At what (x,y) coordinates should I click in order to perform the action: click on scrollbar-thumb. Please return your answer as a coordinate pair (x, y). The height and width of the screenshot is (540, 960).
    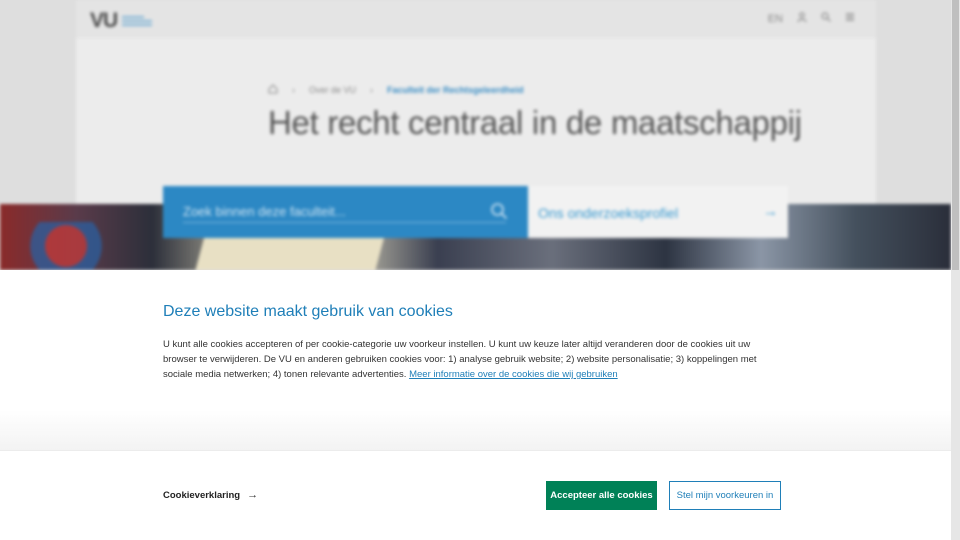
    Looking at the image, I should click on (955, 135).